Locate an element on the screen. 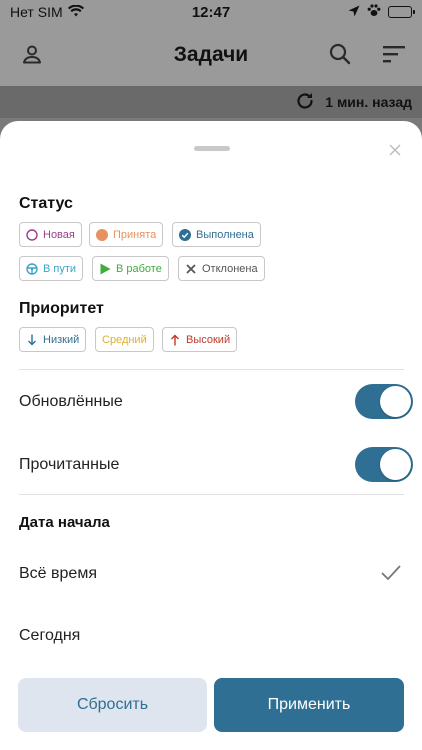 The height and width of the screenshot is (750, 422). updated-toggle is located at coordinates (384, 401).